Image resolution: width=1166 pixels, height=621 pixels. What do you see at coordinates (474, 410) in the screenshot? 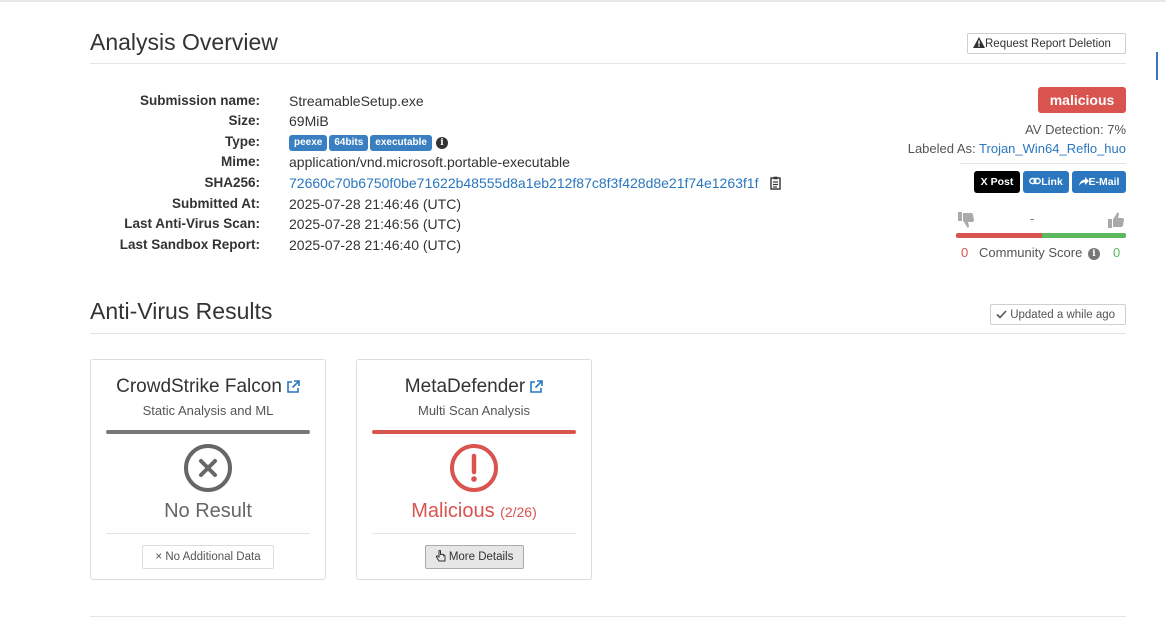
I see `av-card-subtitle: Multi Scan Analysis` at bounding box center [474, 410].